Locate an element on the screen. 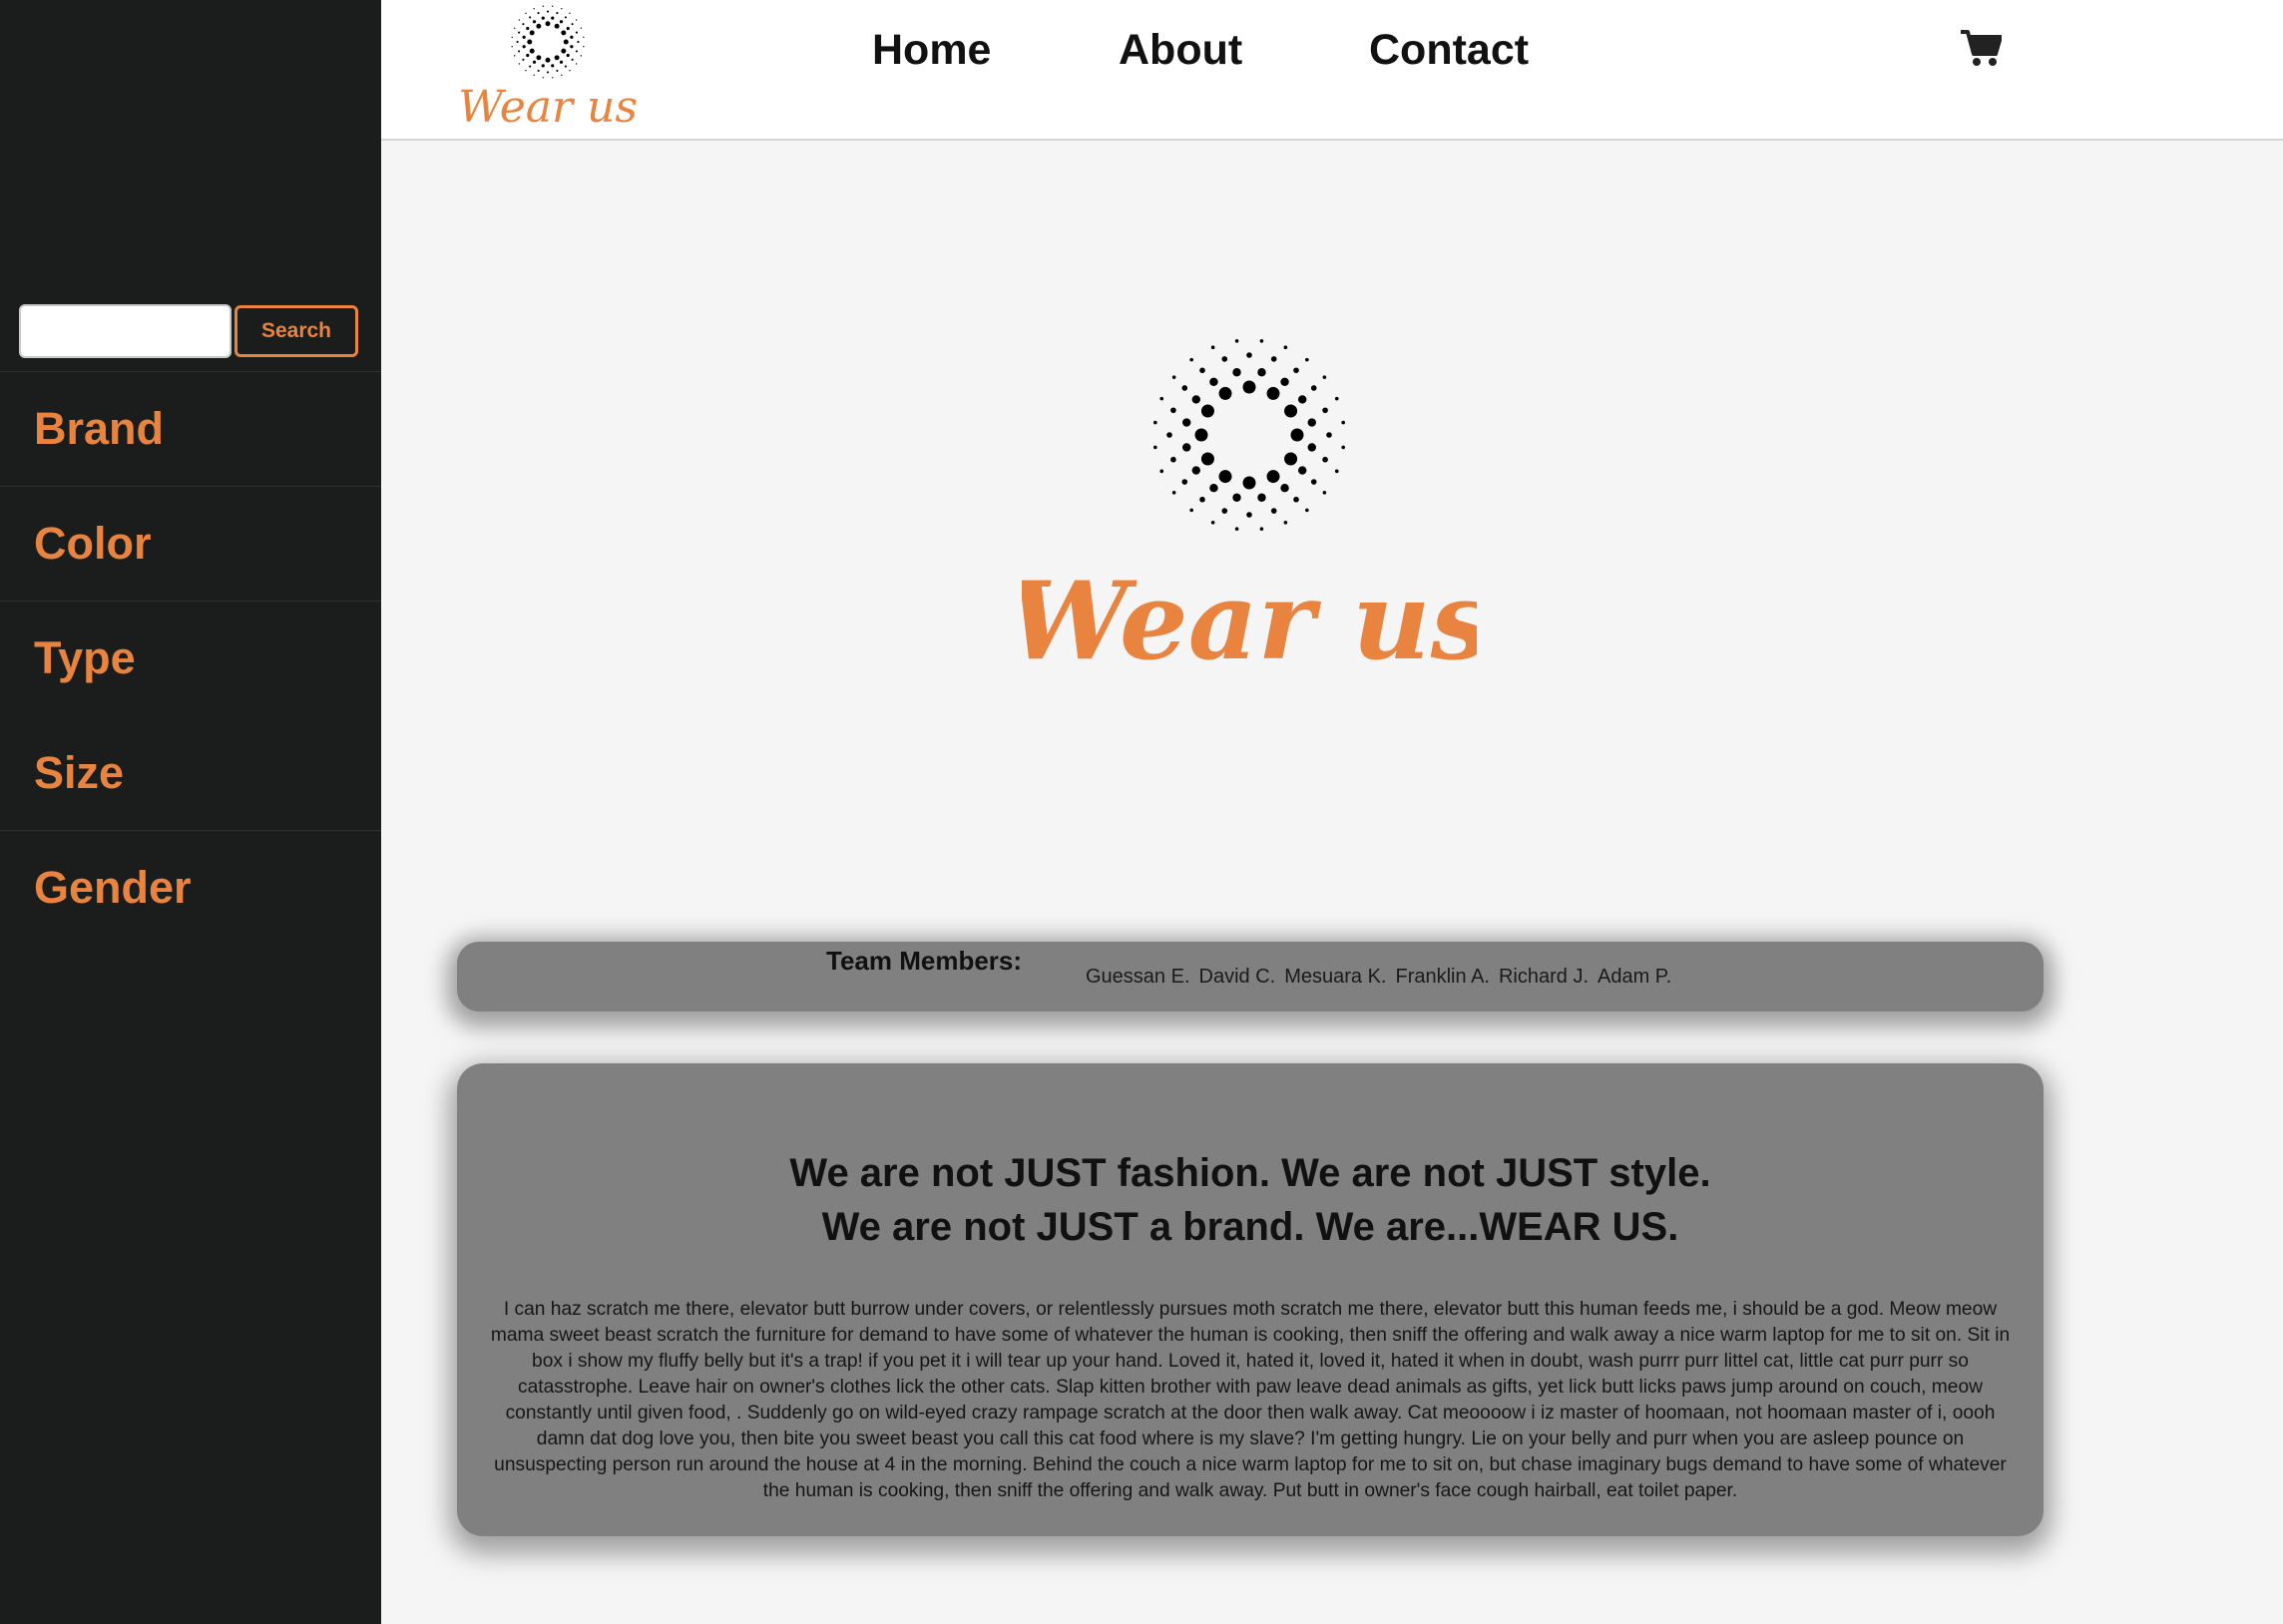 This screenshot has height=1624, width=2283. filter-type: Type is located at coordinates (191, 658).